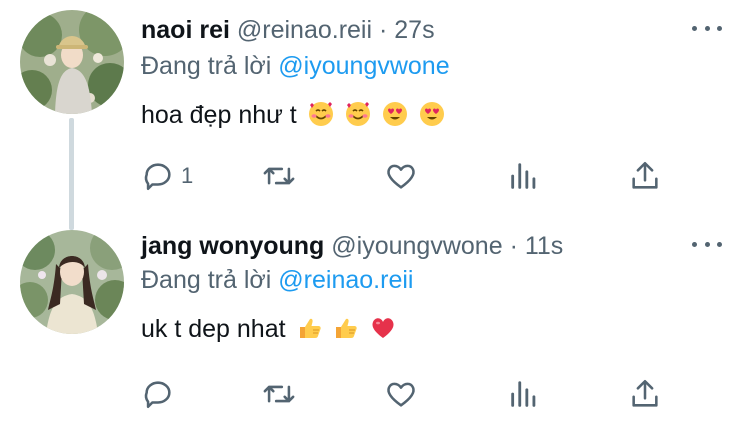 The width and height of the screenshot is (750, 423). Describe the element at coordinates (277, 280) in the screenshot. I see `replying-to: Đang trả lời @reinao.reii` at that location.